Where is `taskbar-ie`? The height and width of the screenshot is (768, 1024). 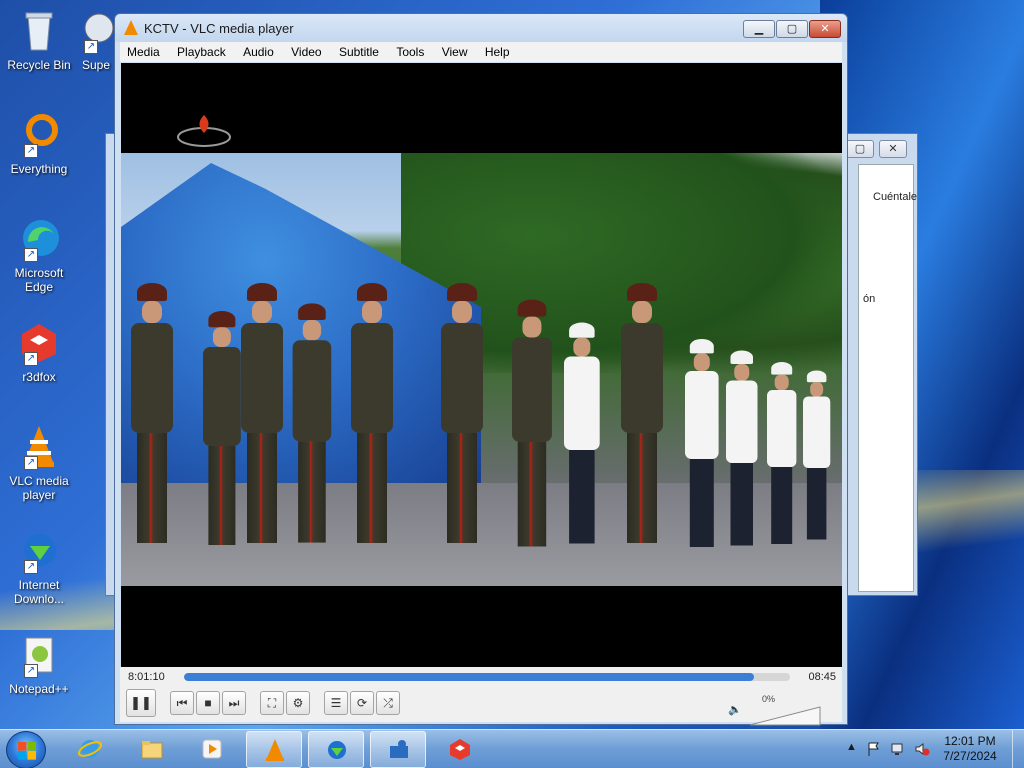
taskbar-ie is located at coordinates (90, 749).